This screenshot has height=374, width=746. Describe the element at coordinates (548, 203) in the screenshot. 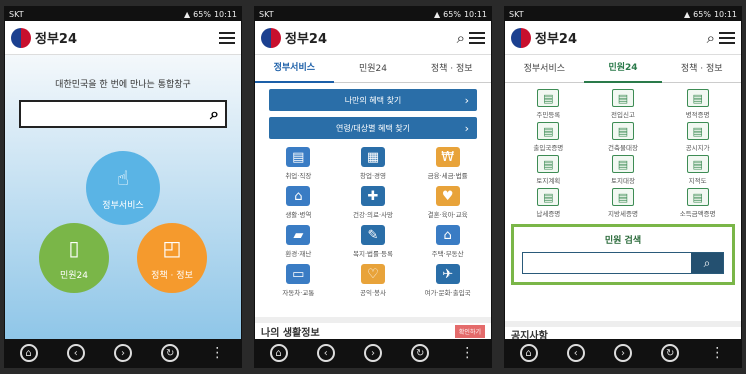

I see `minwon-item: ▤ 납세증명` at that location.